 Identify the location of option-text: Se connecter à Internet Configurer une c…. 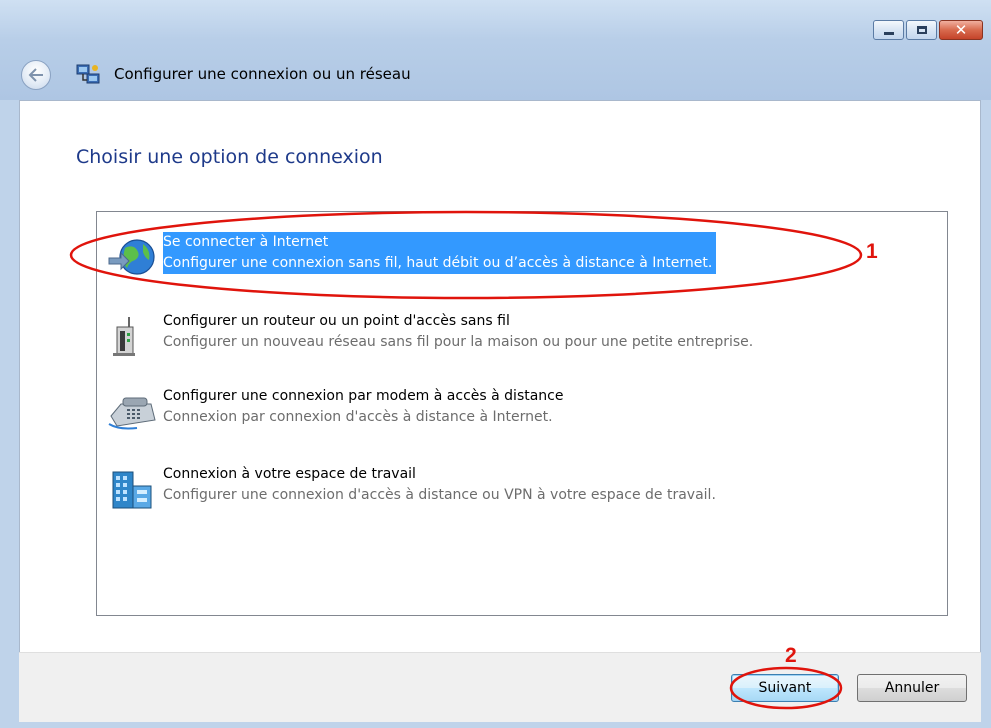
(440, 253).